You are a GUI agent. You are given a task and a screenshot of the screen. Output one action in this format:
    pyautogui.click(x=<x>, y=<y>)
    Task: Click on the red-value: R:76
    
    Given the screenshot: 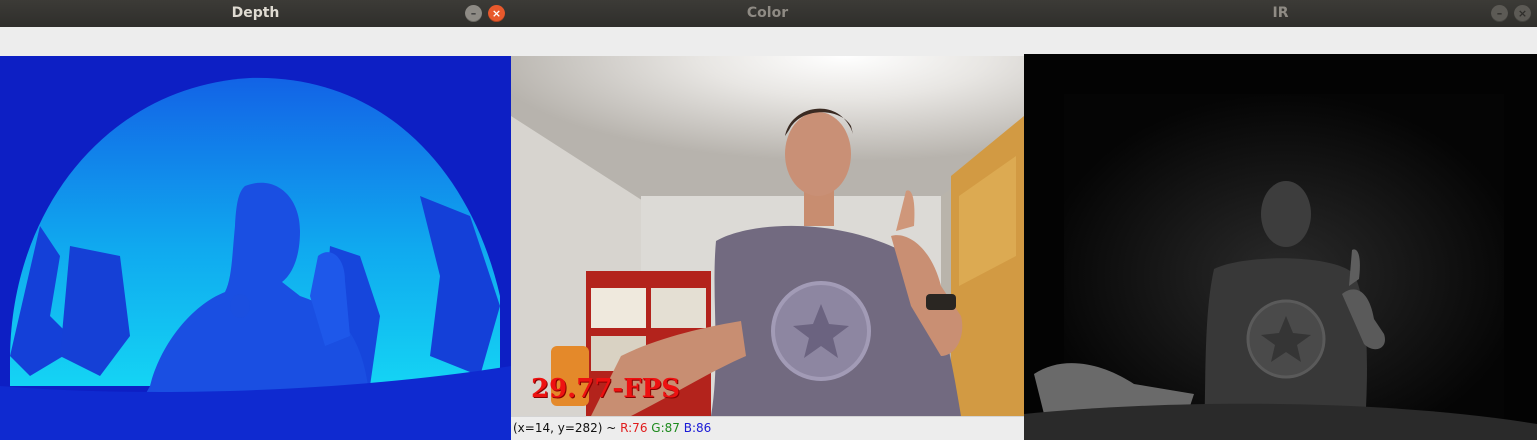 What is the action you would take?
    pyautogui.click(x=634, y=428)
    